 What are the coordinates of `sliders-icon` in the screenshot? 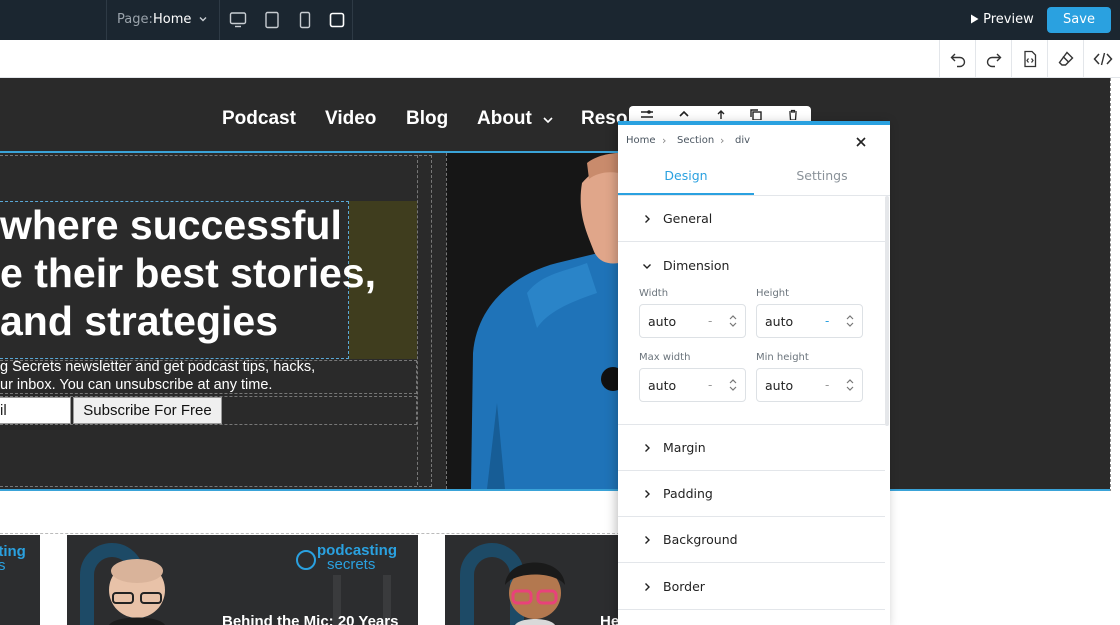 It's located at (647, 114).